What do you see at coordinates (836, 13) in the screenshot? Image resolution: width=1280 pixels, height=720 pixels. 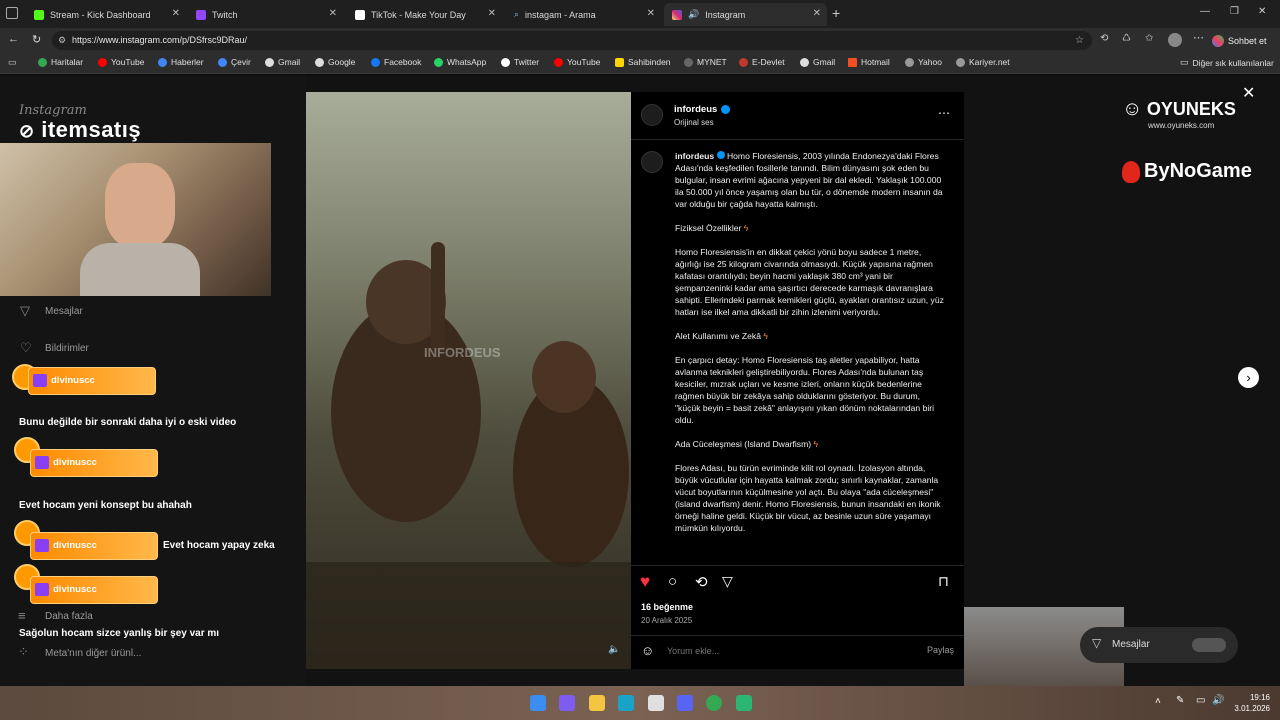 I see `new-tab-button: +` at bounding box center [836, 13].